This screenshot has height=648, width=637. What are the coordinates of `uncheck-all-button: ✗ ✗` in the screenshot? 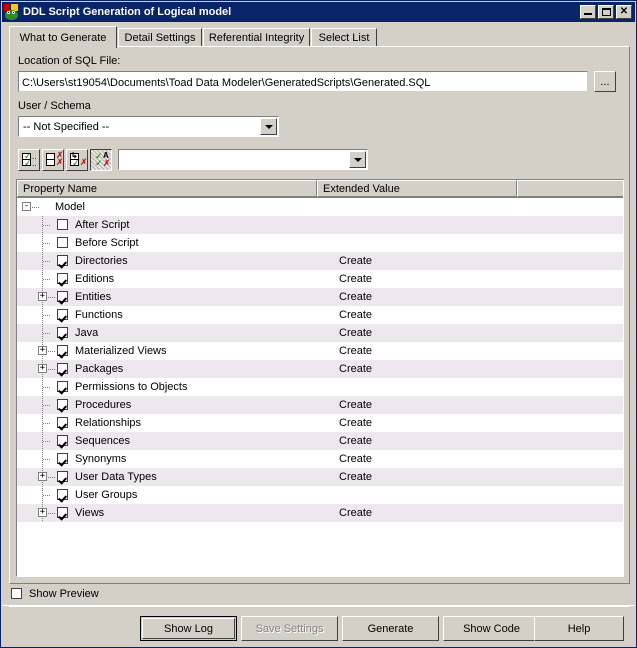 It's located at (53, 160).